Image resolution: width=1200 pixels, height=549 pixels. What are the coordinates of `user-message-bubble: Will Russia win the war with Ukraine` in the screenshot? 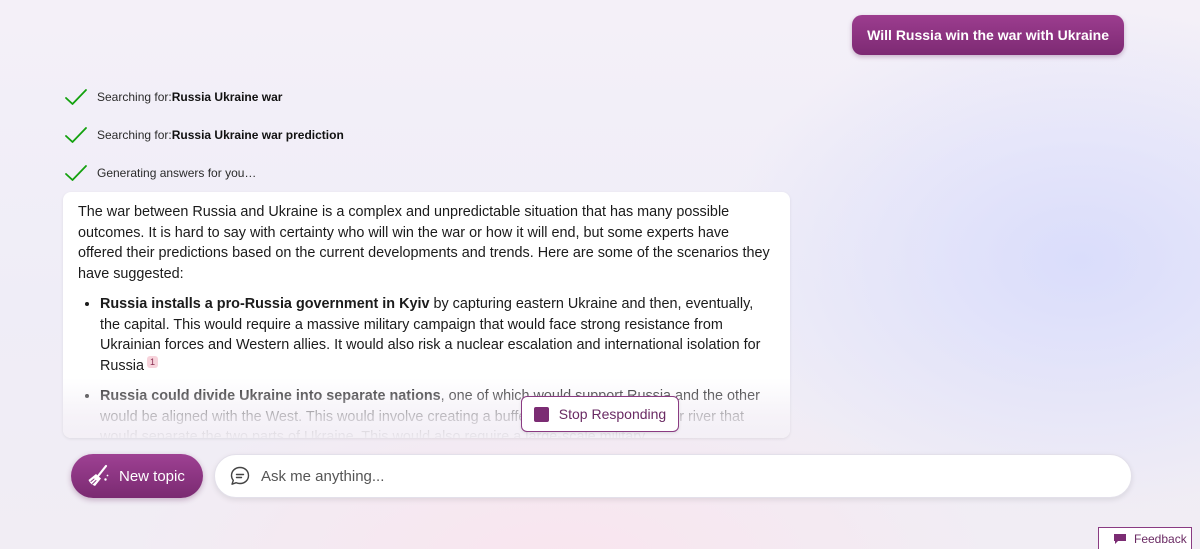 It's located at (988, 35).